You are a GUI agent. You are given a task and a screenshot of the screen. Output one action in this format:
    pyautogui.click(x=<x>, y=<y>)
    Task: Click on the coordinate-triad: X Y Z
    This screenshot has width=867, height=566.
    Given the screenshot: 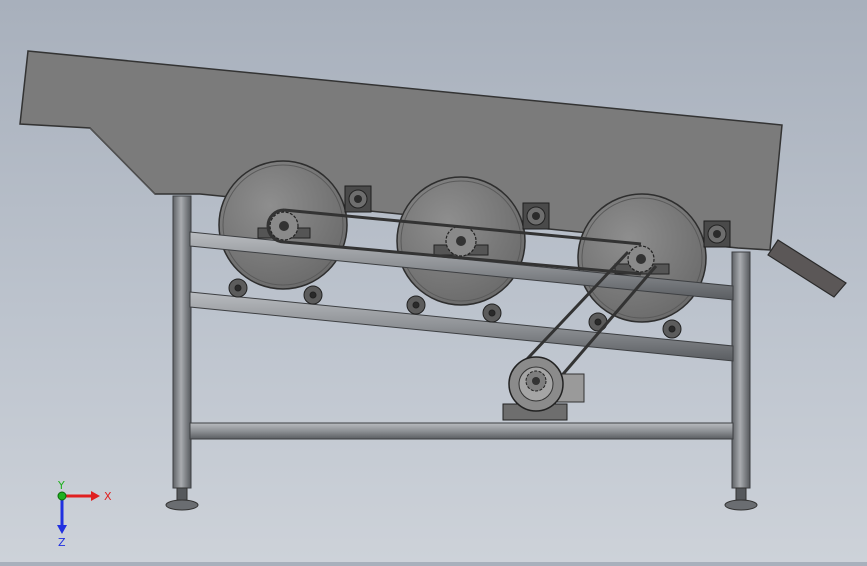 What is the action you would take?
    pyautogui.click(x=84, y=514)
    